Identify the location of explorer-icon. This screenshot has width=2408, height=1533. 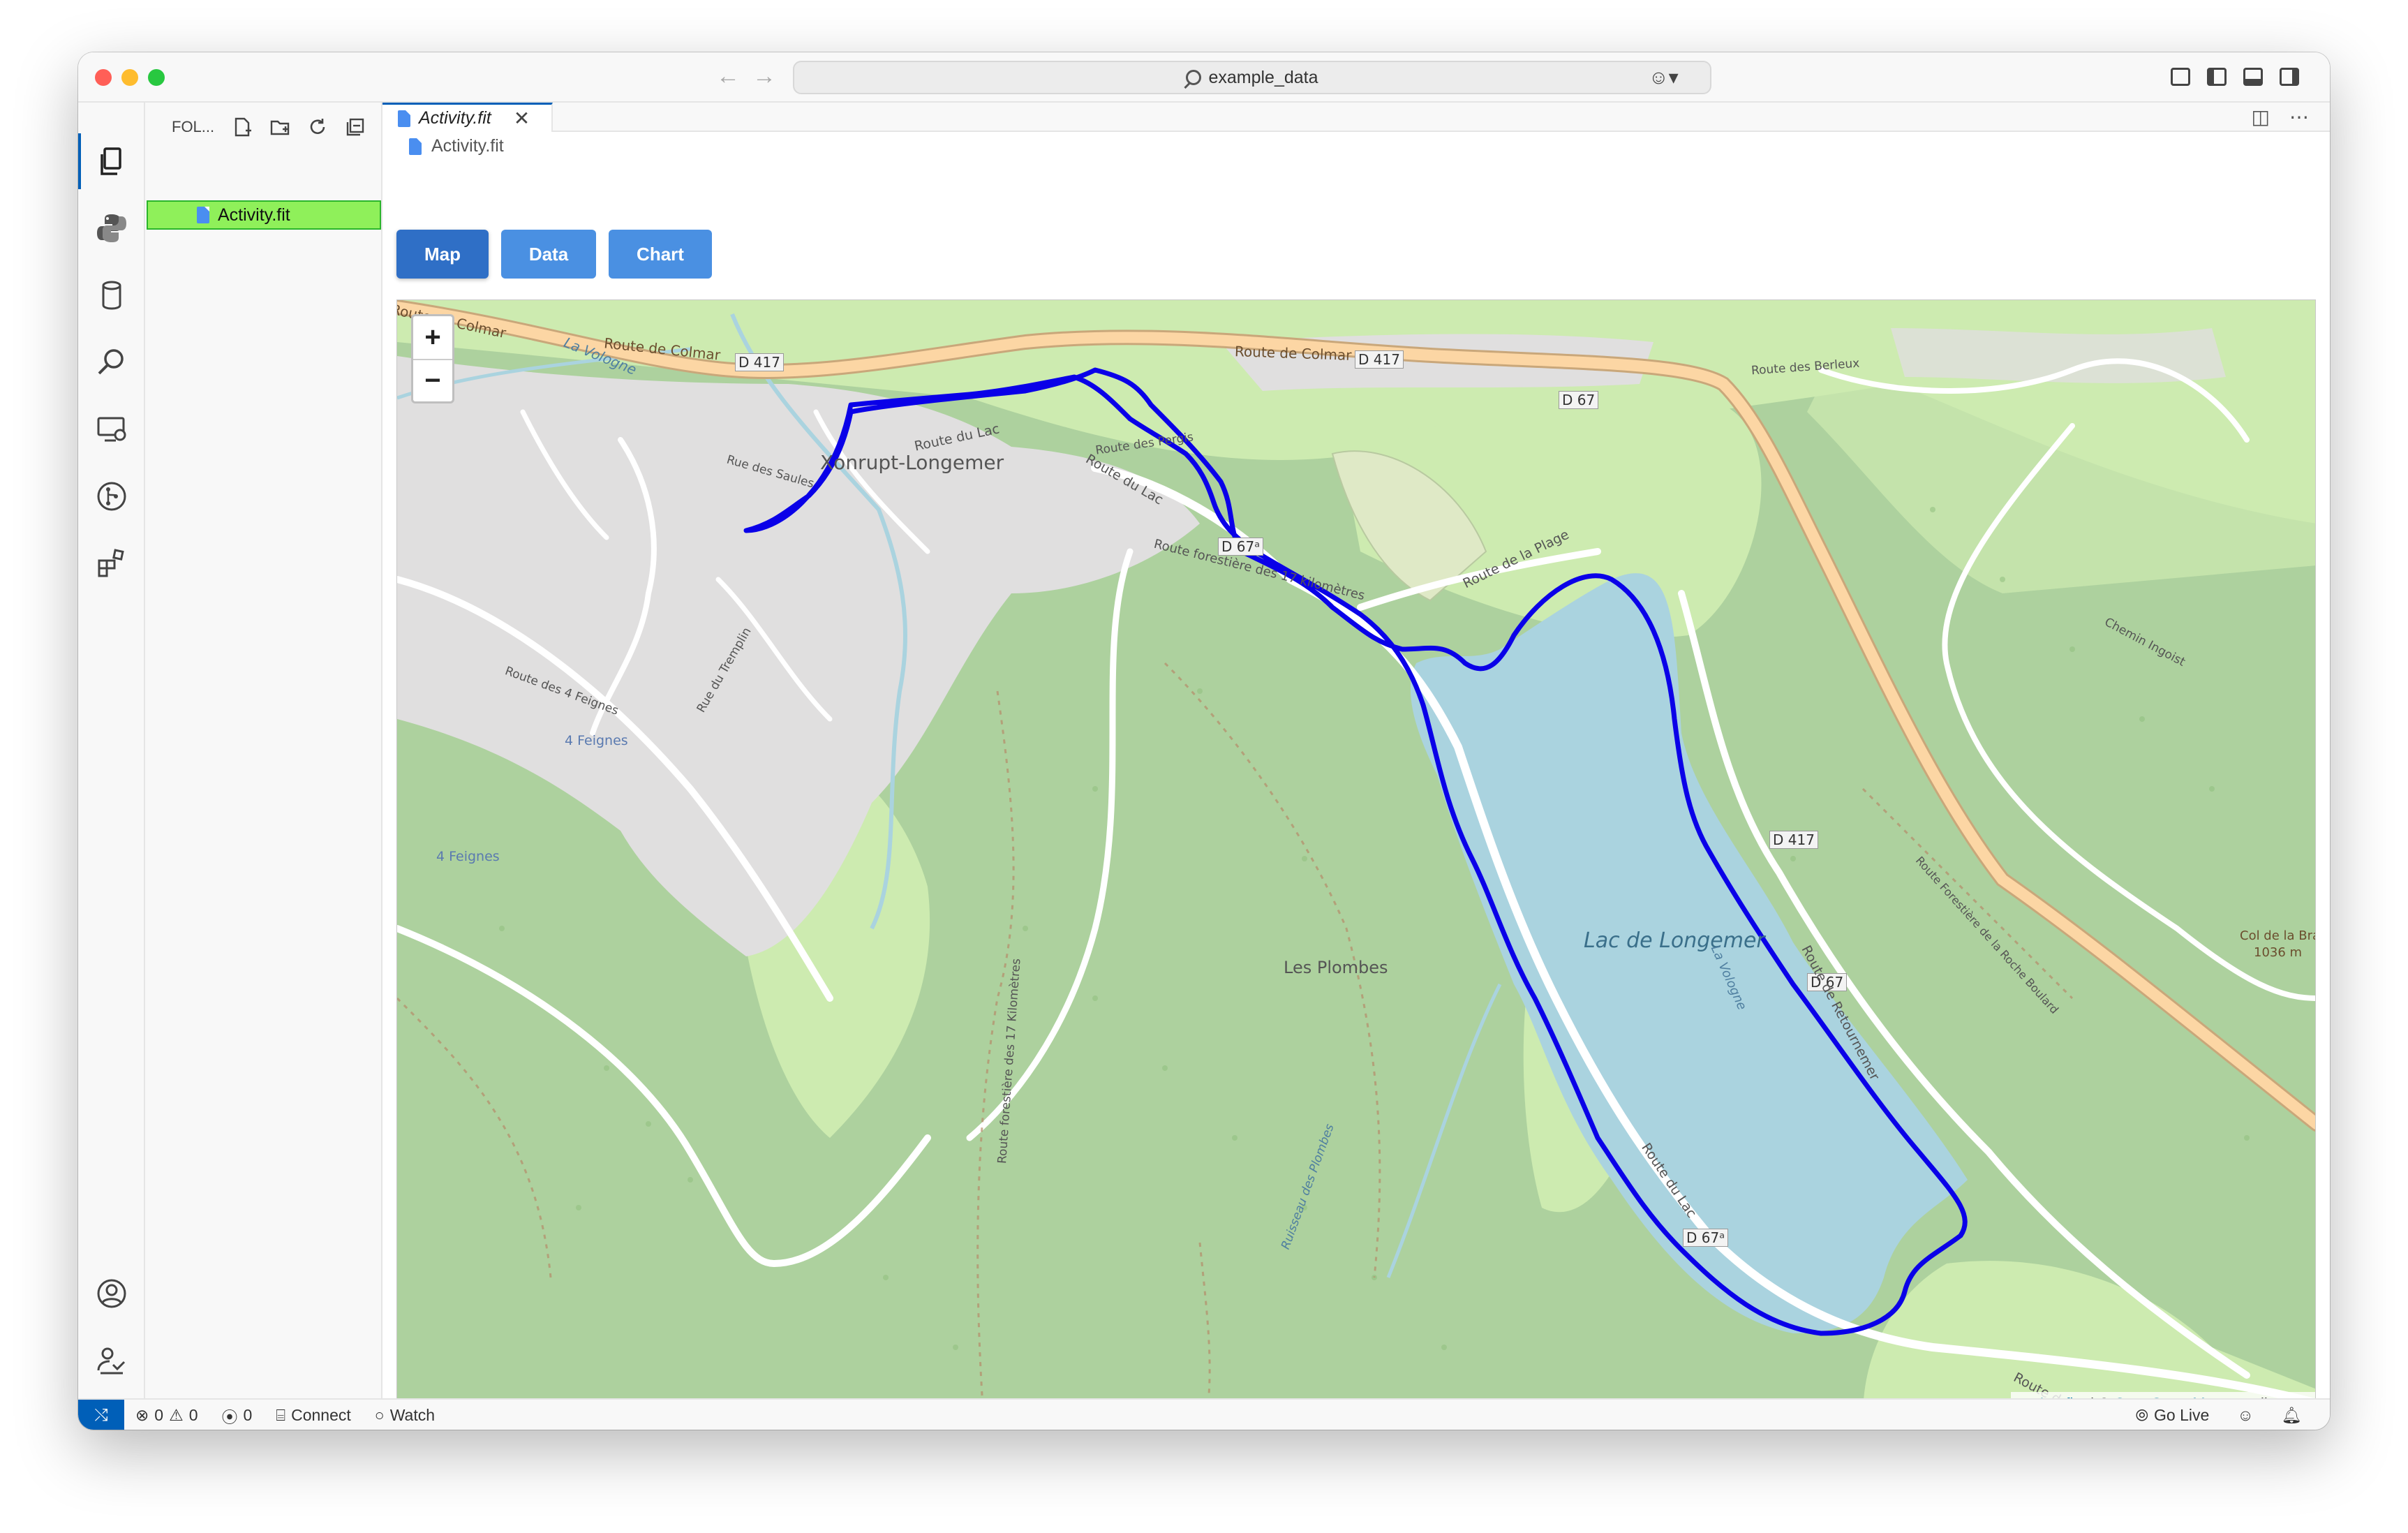
(112, 161).